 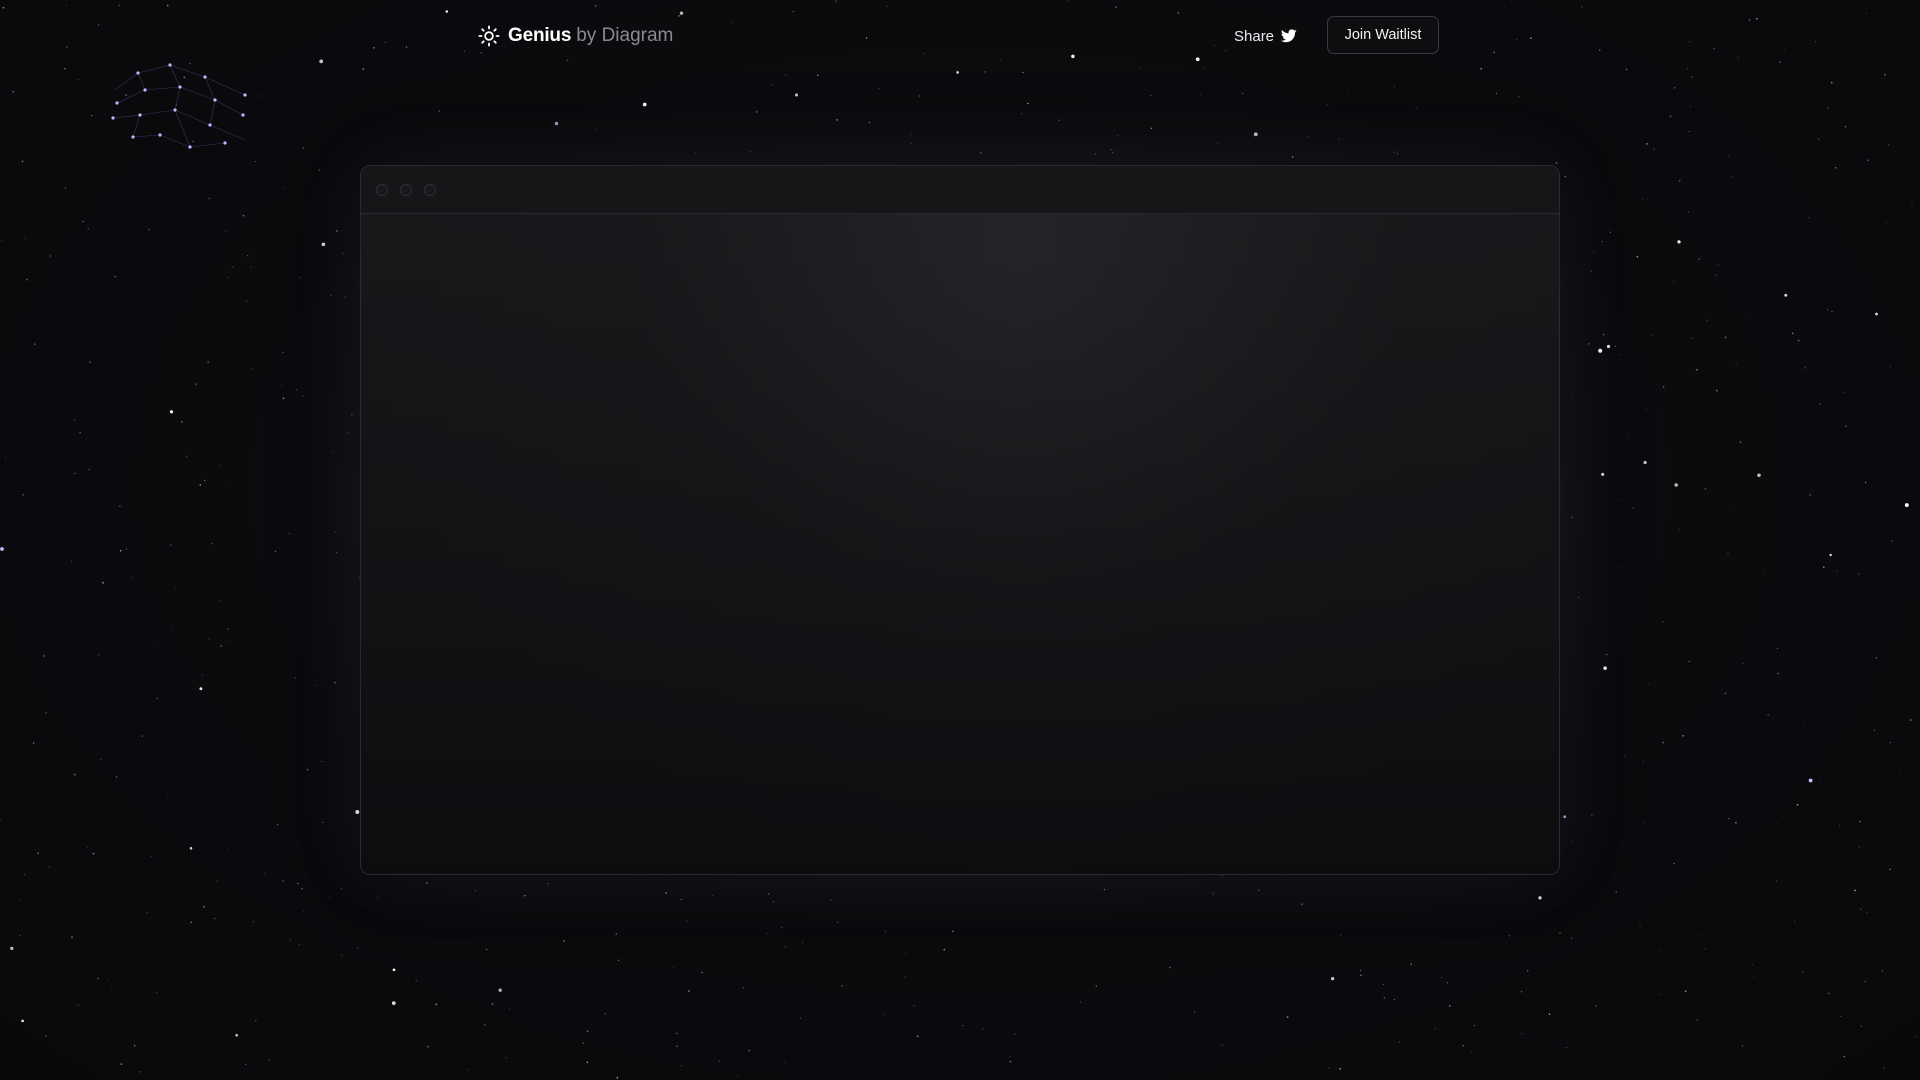 What do you see at coordinates (430, 189) in the screenshot?
I see `window-maximize-button` at bounding box center [430, 189].